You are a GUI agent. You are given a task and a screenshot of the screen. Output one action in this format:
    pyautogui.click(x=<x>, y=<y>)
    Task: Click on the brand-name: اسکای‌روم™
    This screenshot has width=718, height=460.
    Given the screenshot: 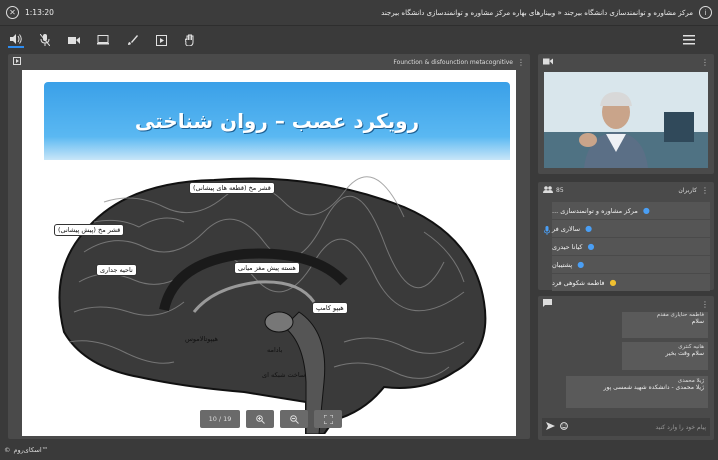 What is the action you would take?
    pyautogui.click(x=31, y=450)
    